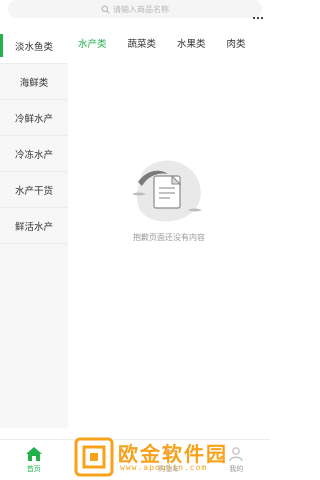 The height and width of the screenshot is (480, 320). Describe the element at coordinates (169, 43) in the screenshot. I see `category-tabs: 水产类 蔬菜类 水果类 肉类` at that location.